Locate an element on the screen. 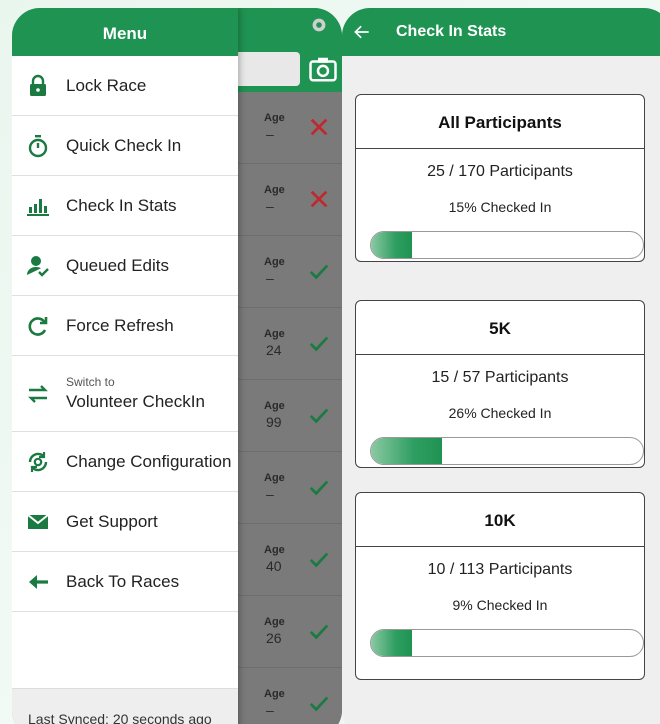 Image resolution: width=660 pixels, height=724 pixels. back-arrow-icon is located at coordinates (362, 32).